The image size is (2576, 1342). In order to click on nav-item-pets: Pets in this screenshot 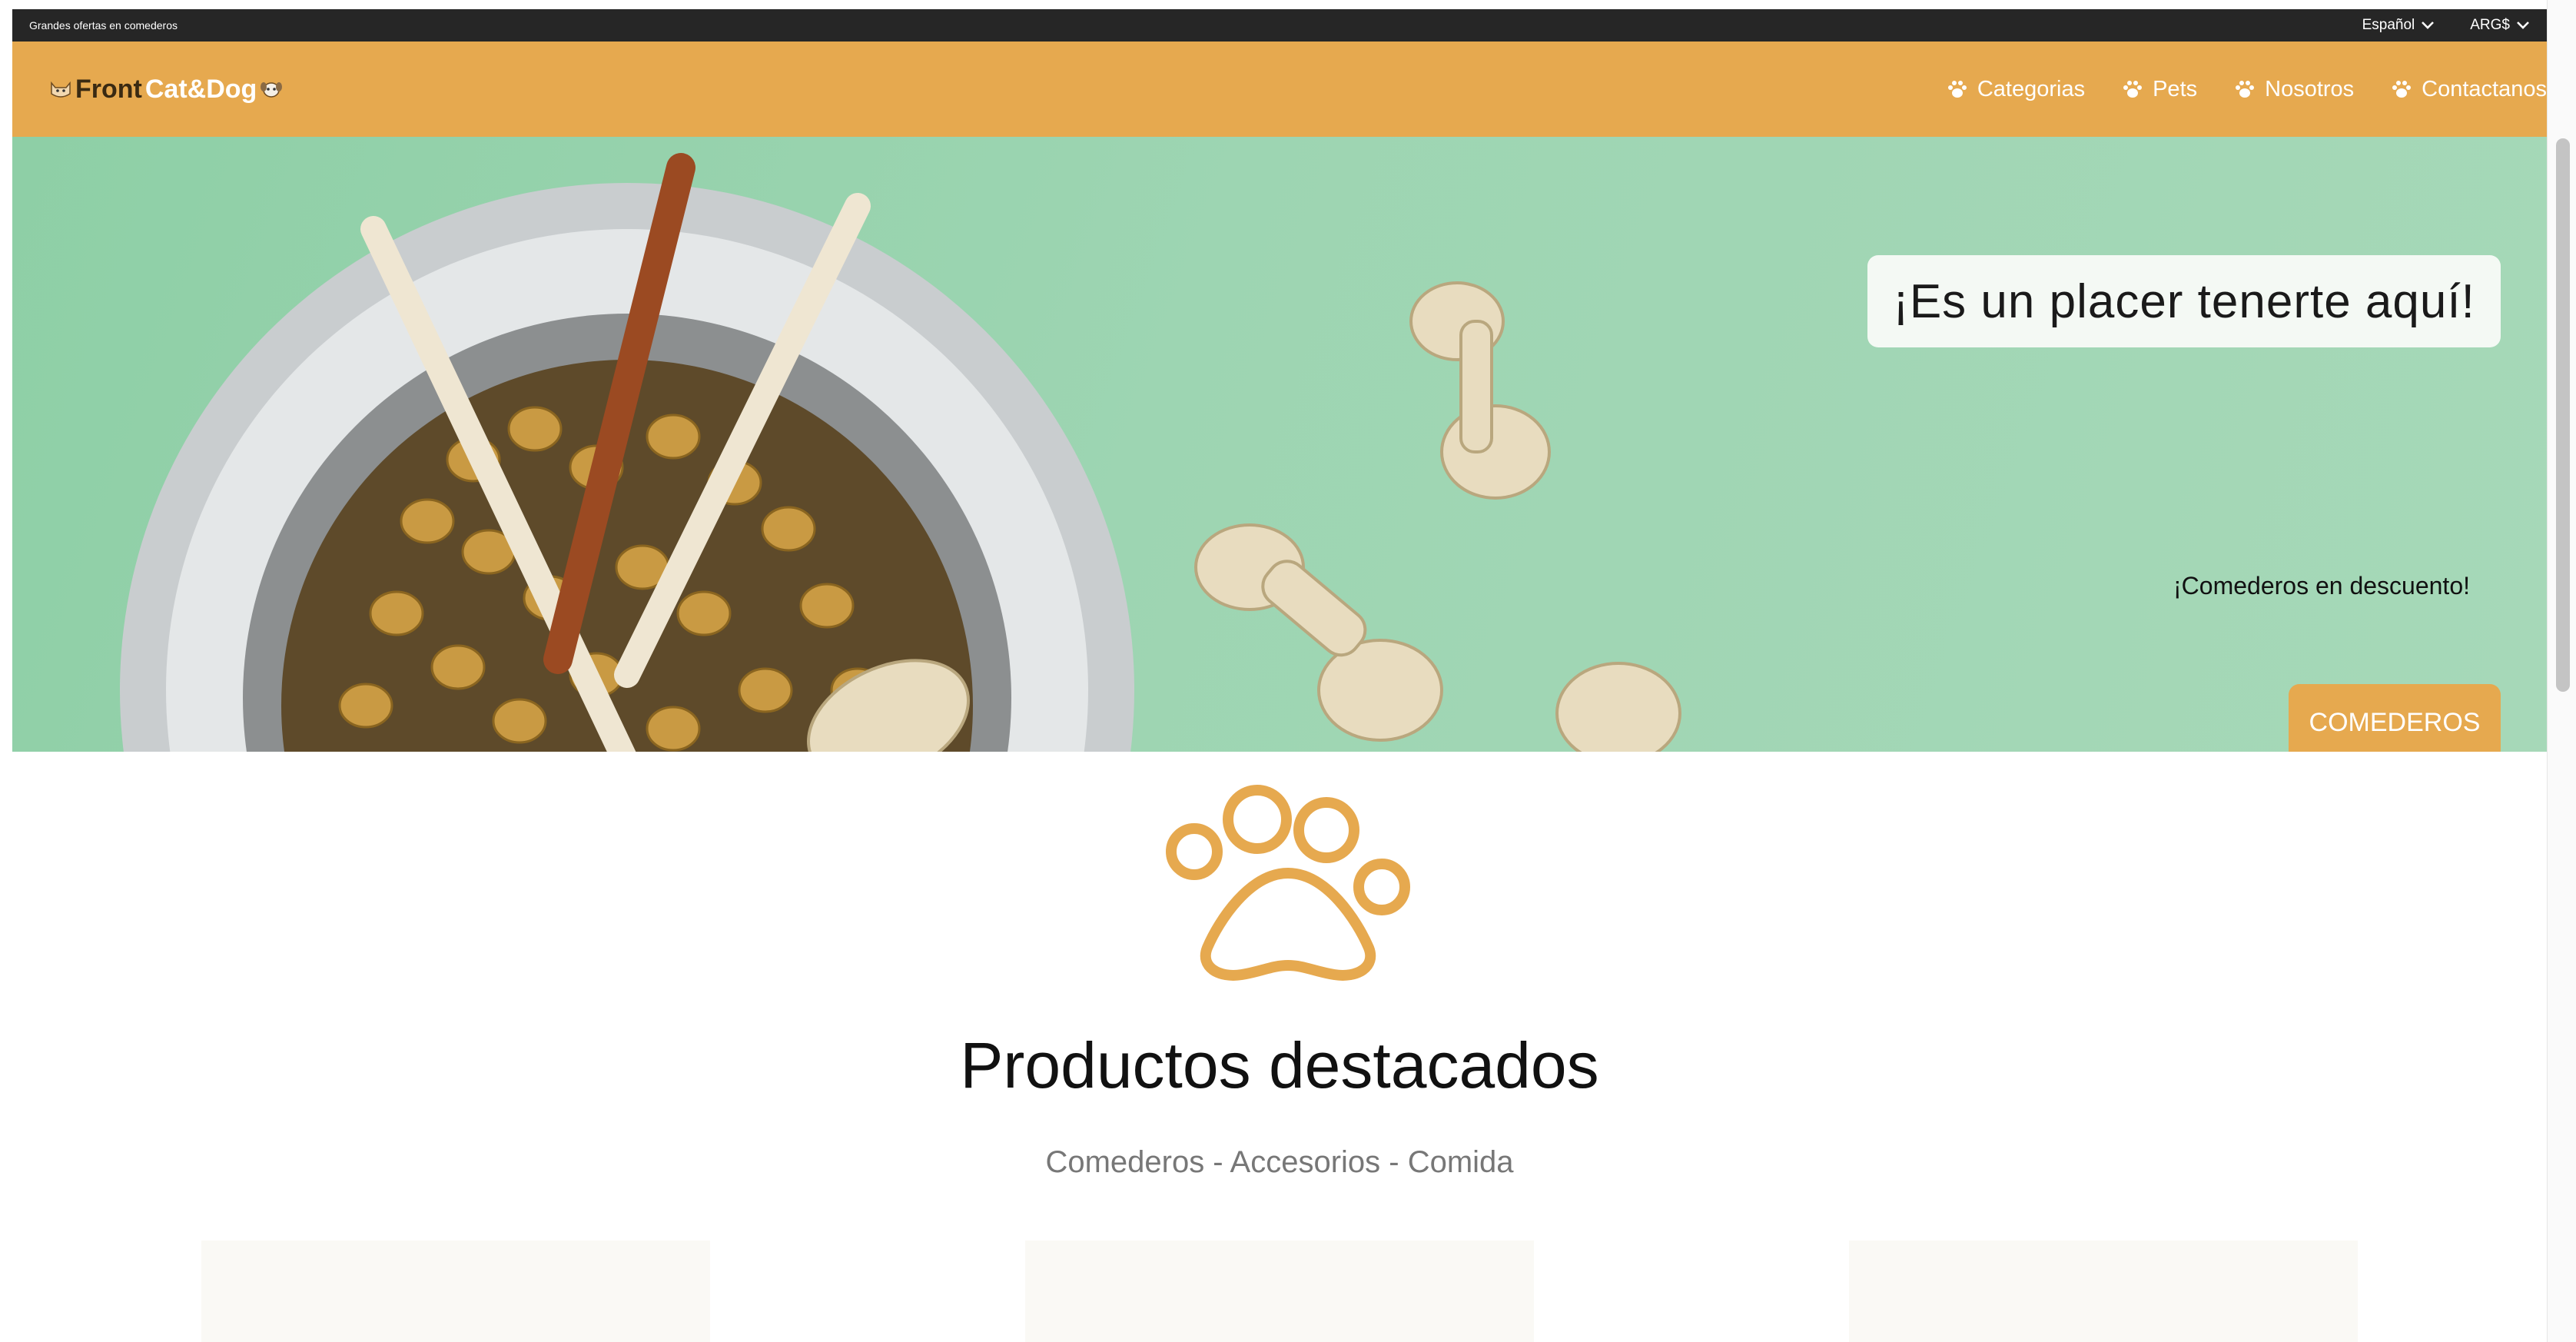, I will do `click(2159, 89)`.